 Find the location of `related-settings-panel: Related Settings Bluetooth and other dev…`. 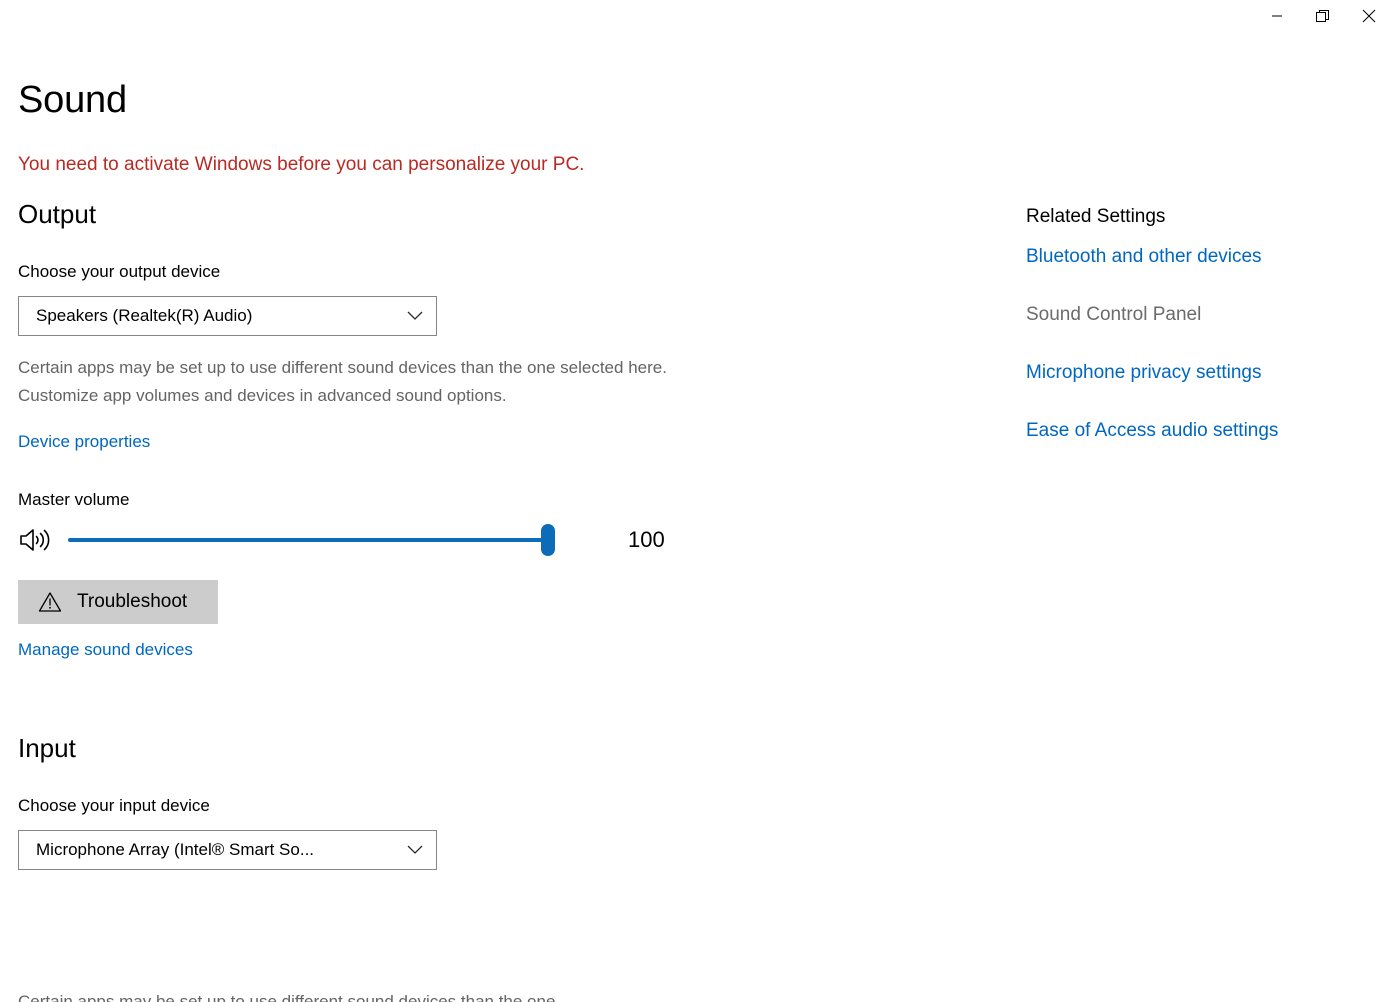

related-settings-panel: Related Settings Bluetooth and other dev… is located at coordinates (1196, 340).